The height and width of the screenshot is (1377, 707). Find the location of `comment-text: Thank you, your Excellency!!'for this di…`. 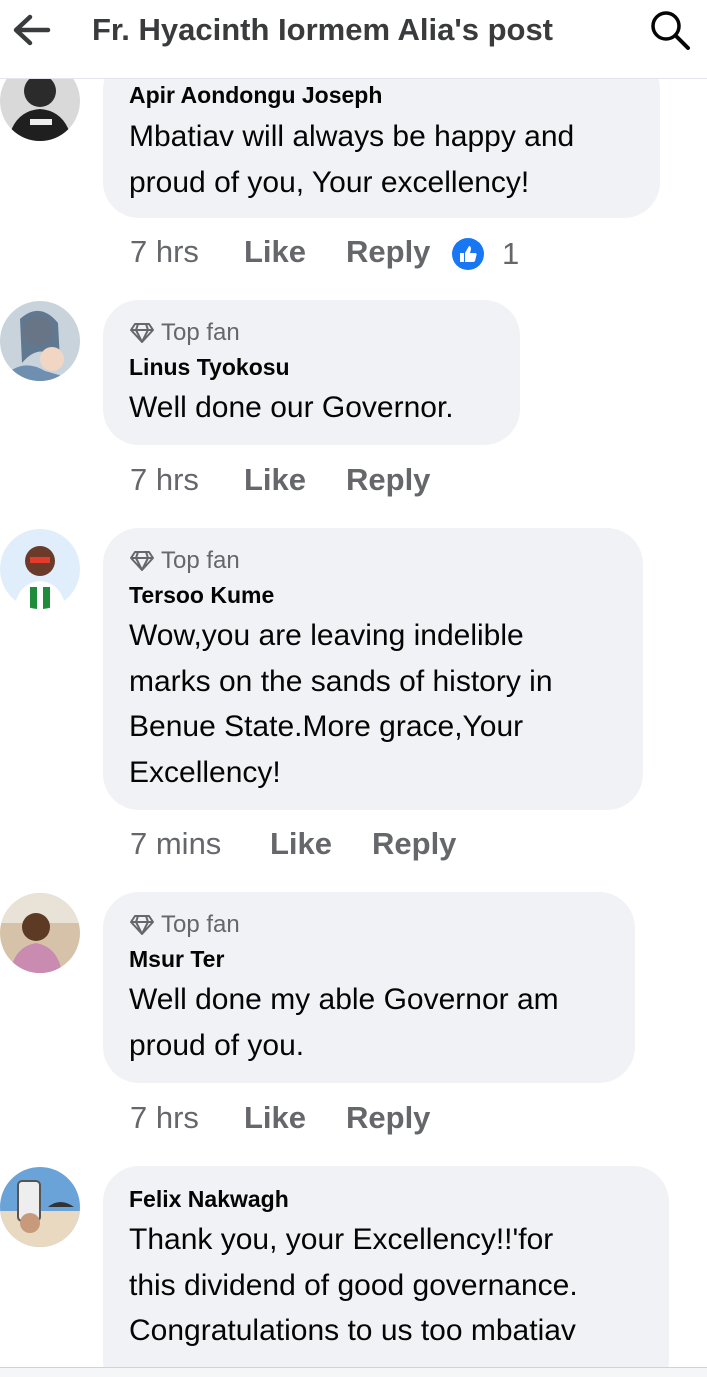

comment-text: Thank you, your Excellency!!'for this di… is located at coordinates (353, 1285).